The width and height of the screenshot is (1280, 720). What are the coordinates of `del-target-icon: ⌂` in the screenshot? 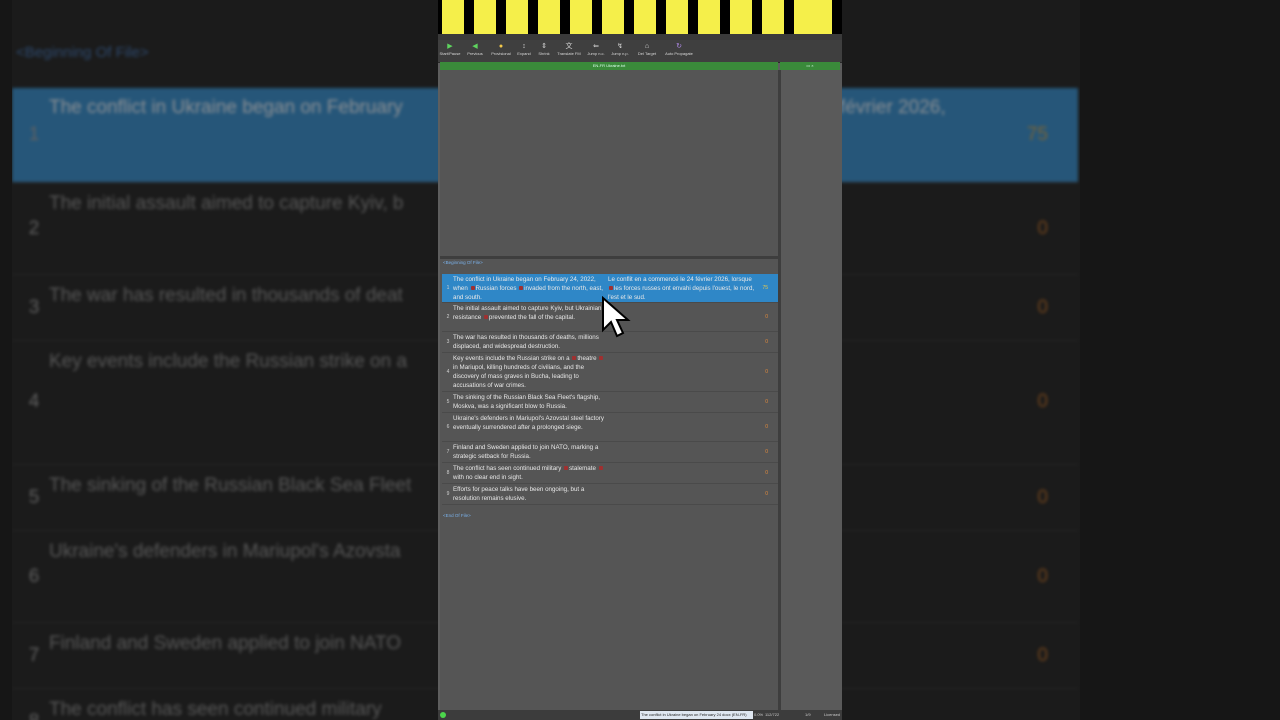 It's located at (647, 46).